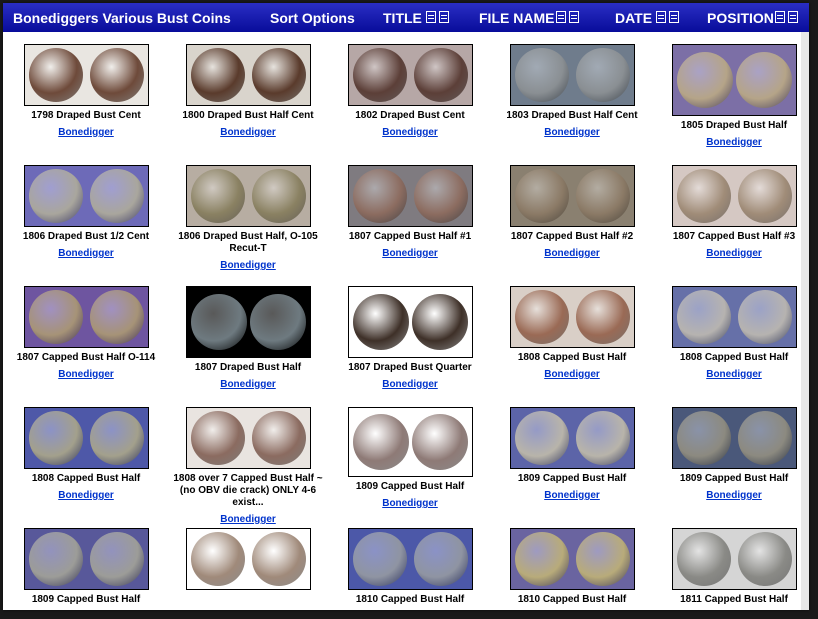 The height and width of the screenshot is (619, 818). Describe the element at coordinates (410, 599) in the screenshot. I see `item-title: 1810 Capped Bust Half` at that location.